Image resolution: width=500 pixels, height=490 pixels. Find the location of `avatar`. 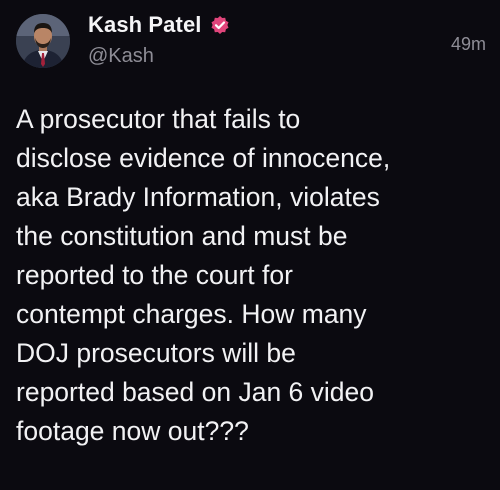

avatar is located at coordinates (43, 41).